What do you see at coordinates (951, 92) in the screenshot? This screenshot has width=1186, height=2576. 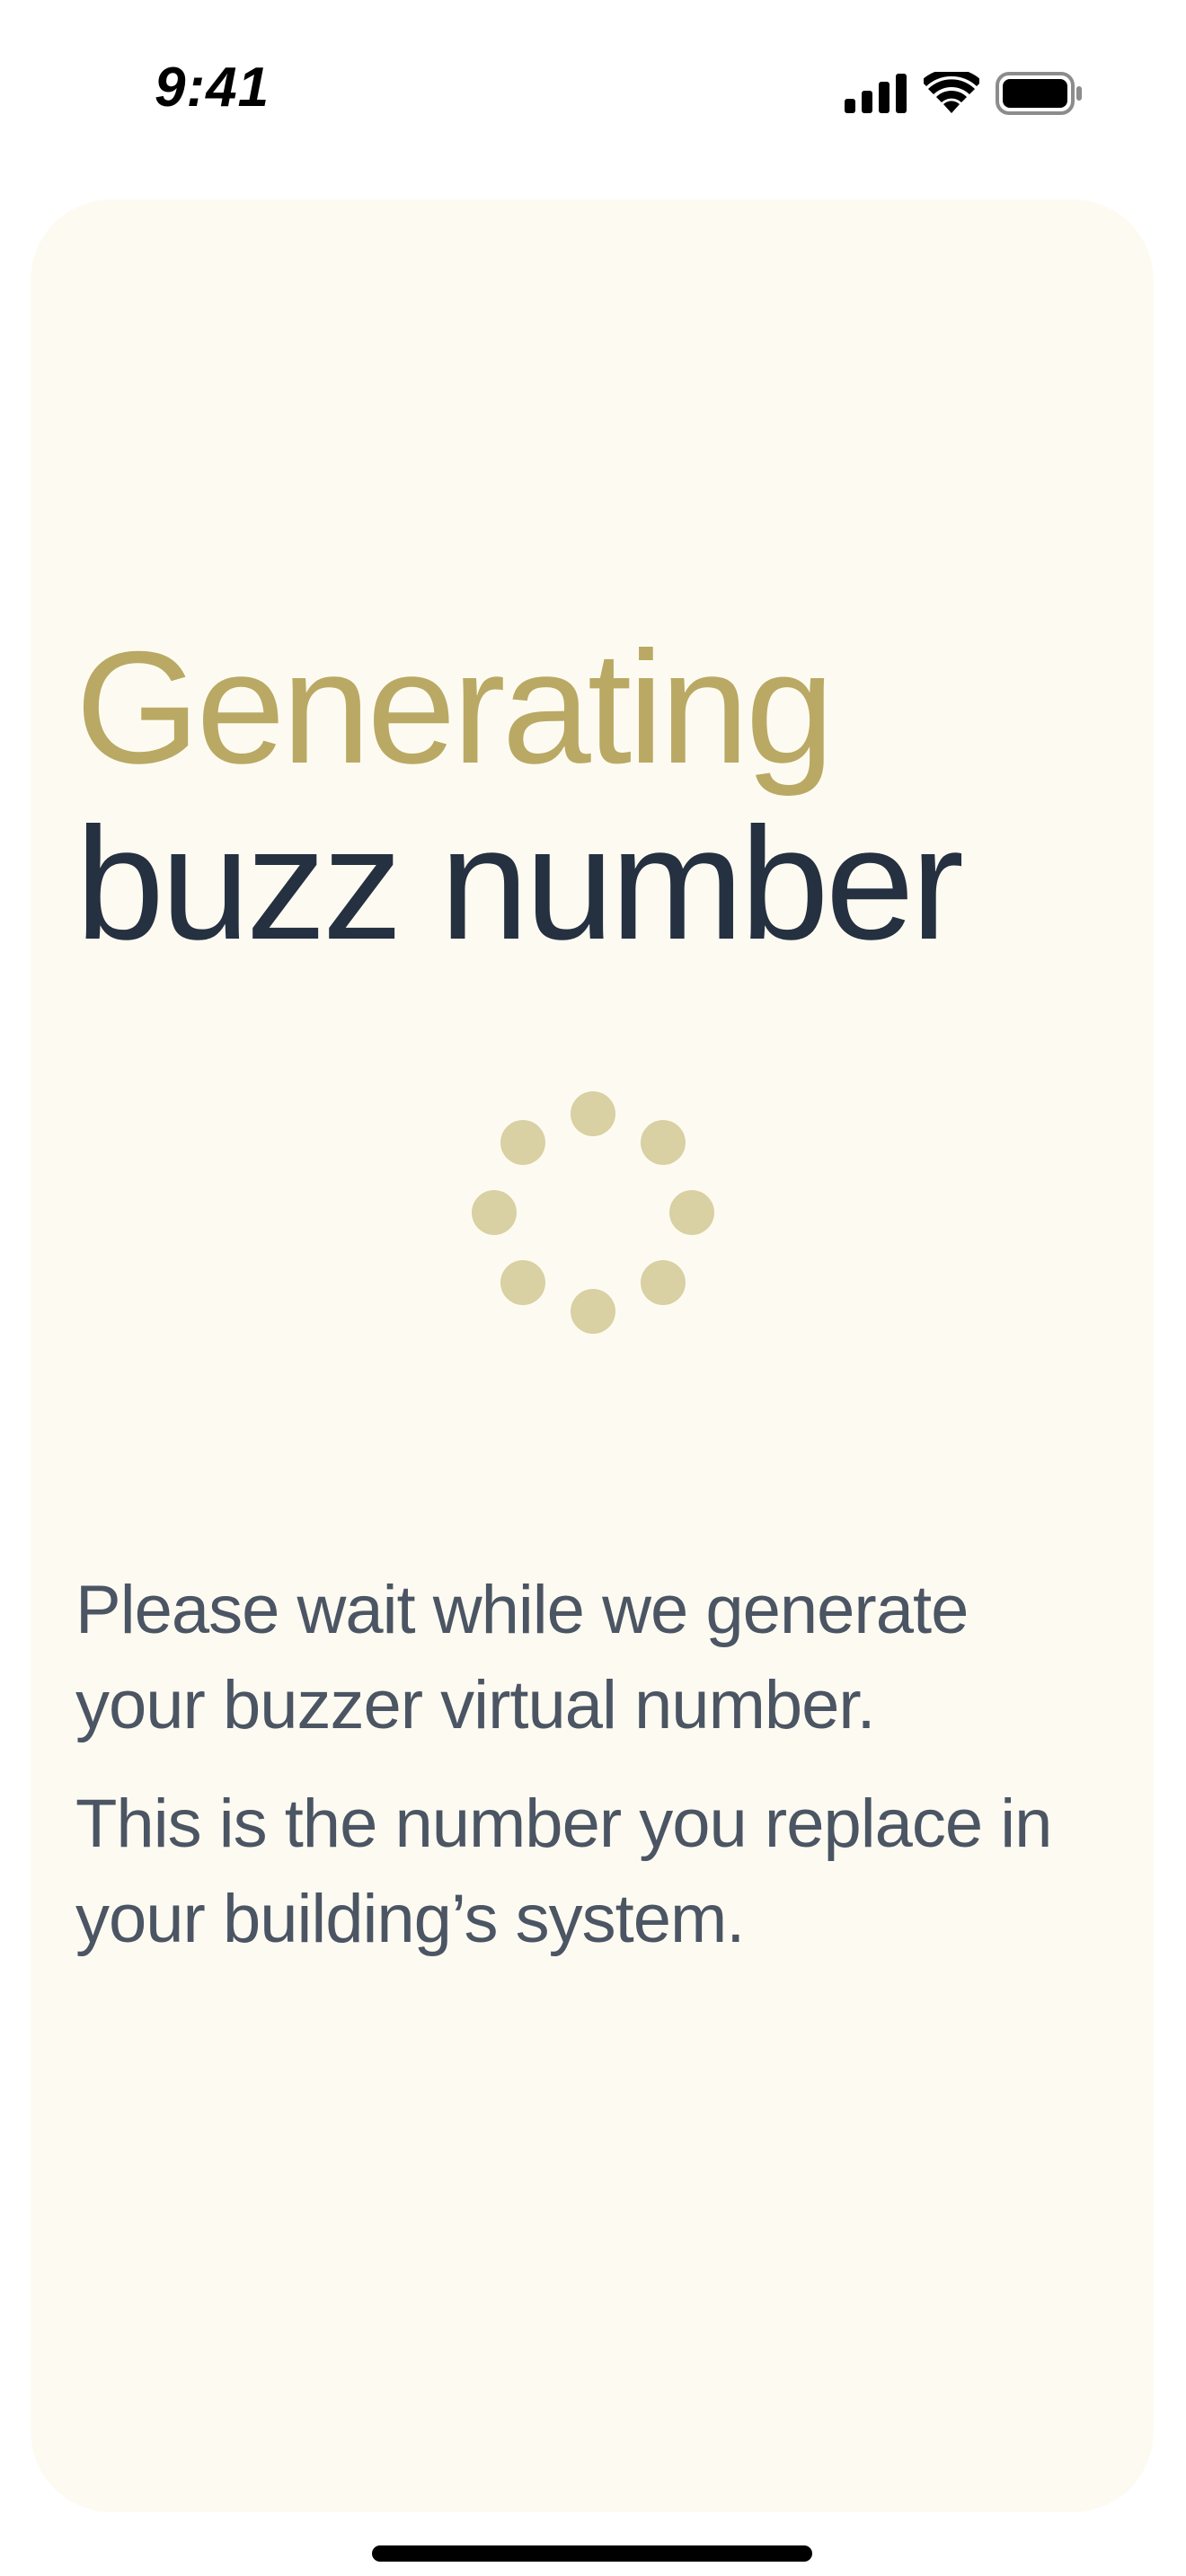 I see `wifi-icon` at bounding box center [951, 92].